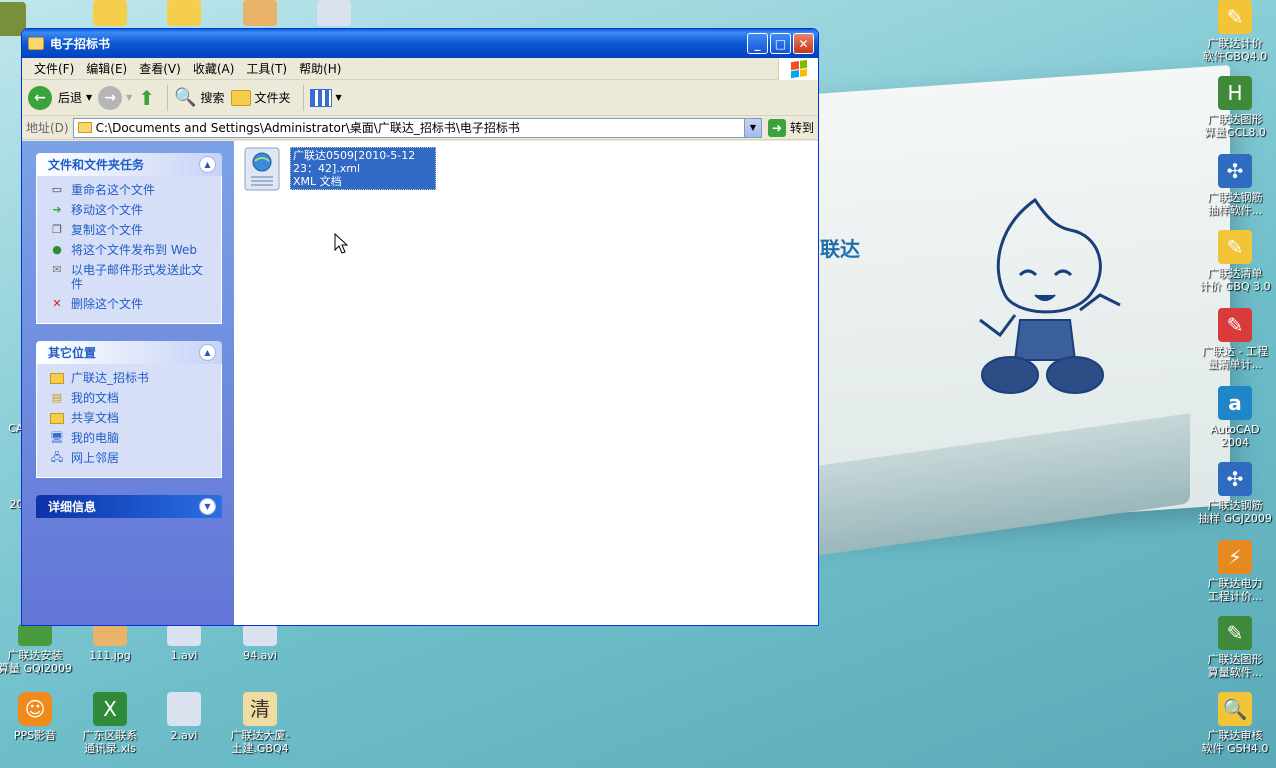 The image size is (1276, 768). What do you see at coordinates (420, 43) in the screenshot?
I see `title-bar: 电子招标书 _ □ ✕` at bounding box center [420, 43].